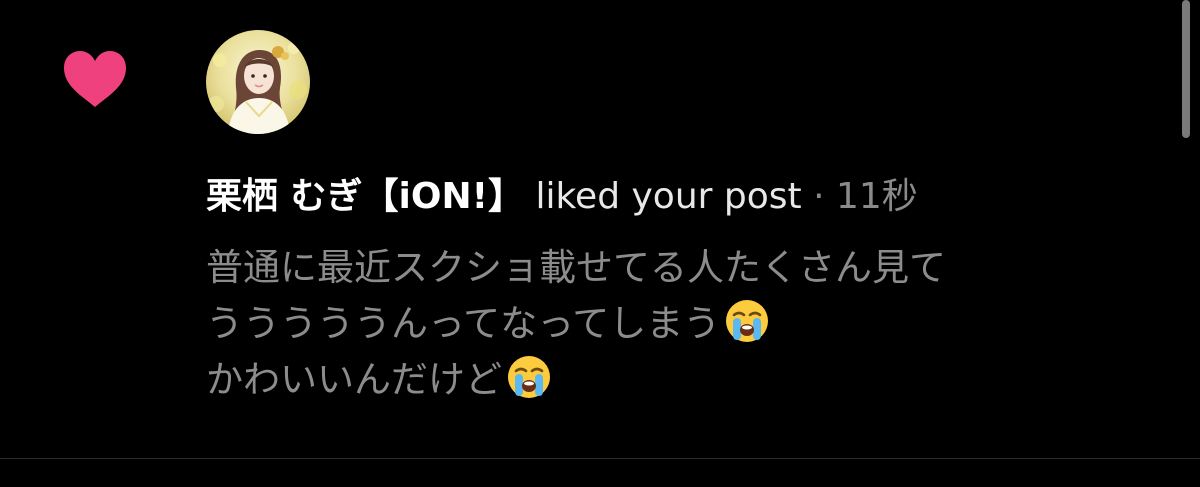  I want to click on timestamp: 11秒, so click(877, 196).